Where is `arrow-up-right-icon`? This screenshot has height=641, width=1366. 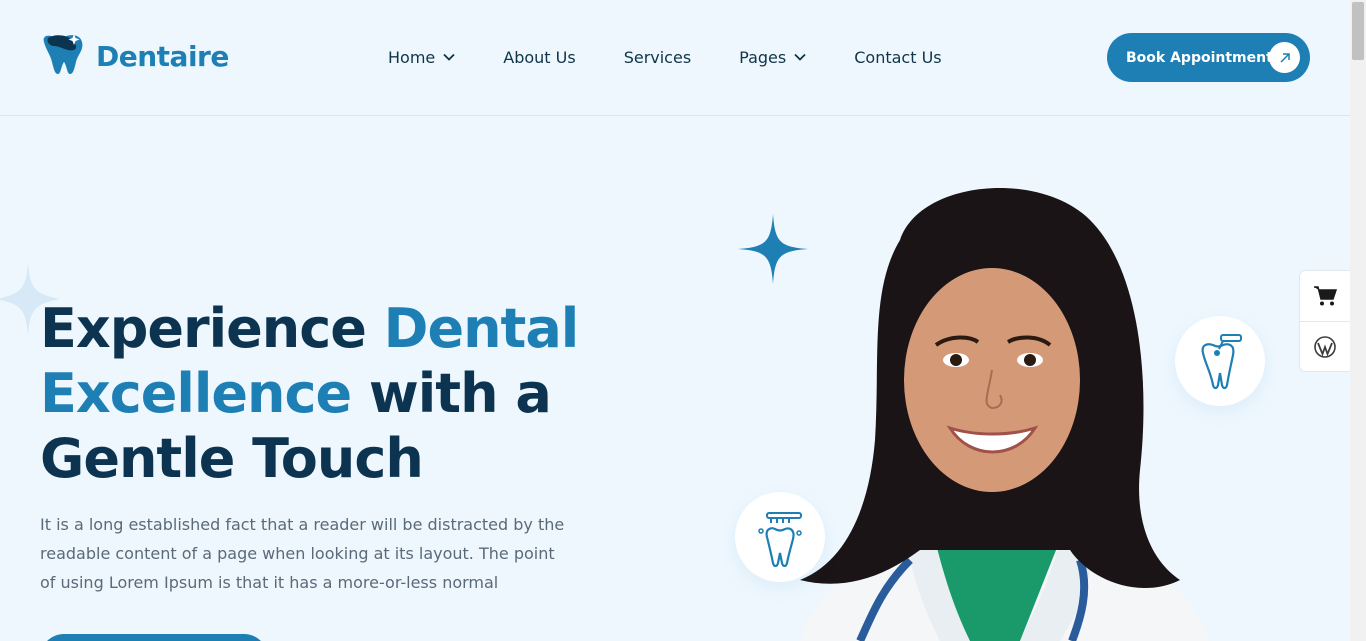
arrow-up-right-icon is located at coordinates (1284, 57).